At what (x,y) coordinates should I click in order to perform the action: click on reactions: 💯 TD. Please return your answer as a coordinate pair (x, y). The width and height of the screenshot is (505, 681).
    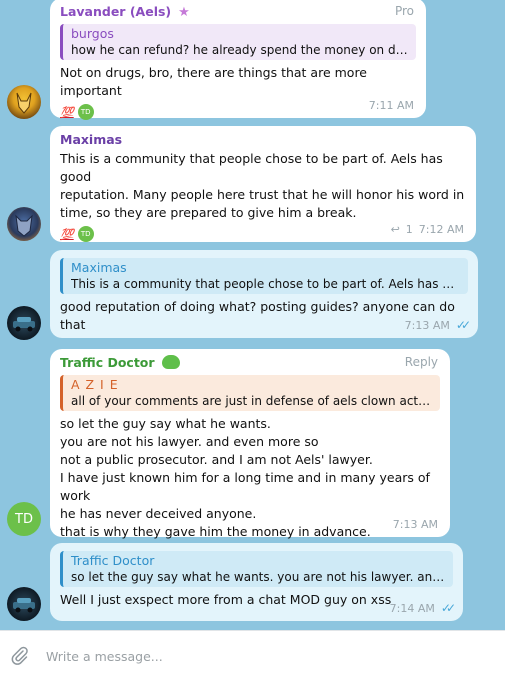
    Looking at the image, I should click on (238, 112).